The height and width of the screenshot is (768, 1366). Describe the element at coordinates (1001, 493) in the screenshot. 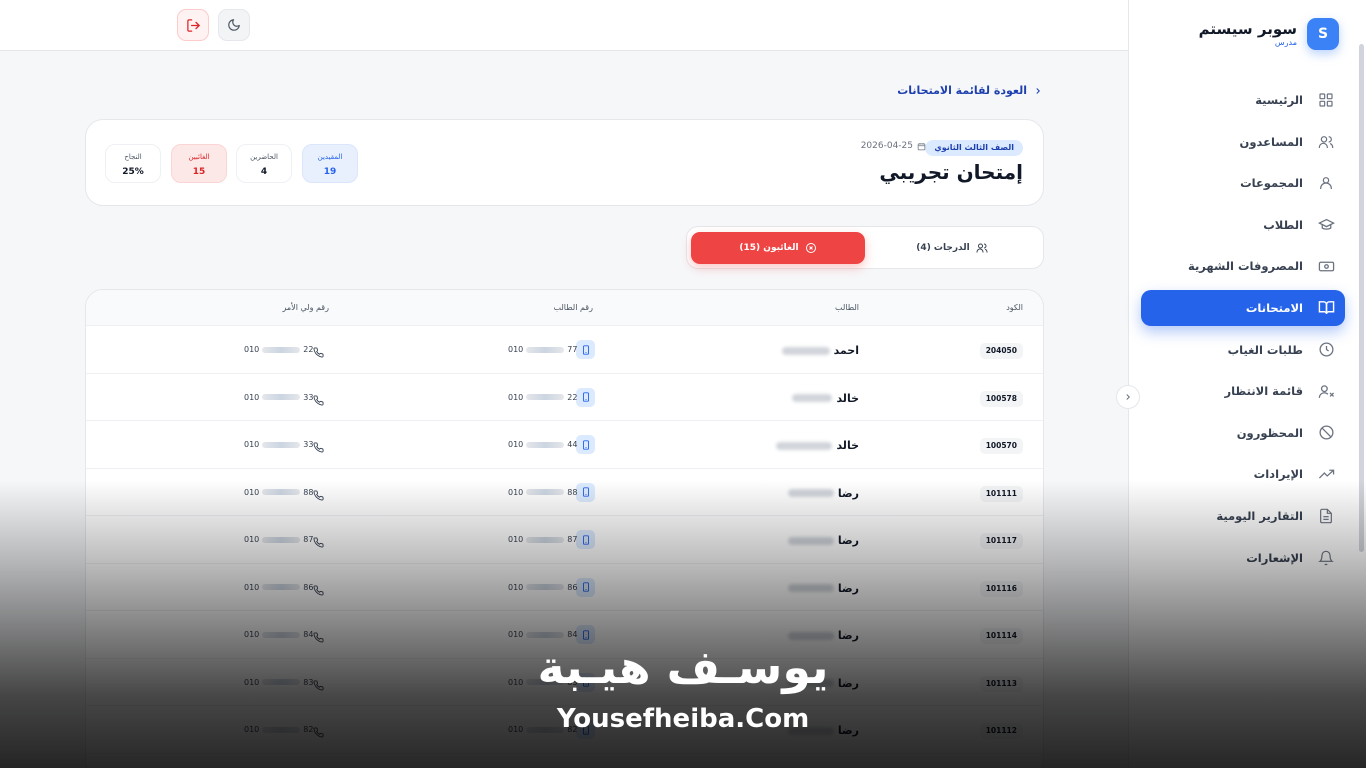

I see `student-code: 101111` at that location.